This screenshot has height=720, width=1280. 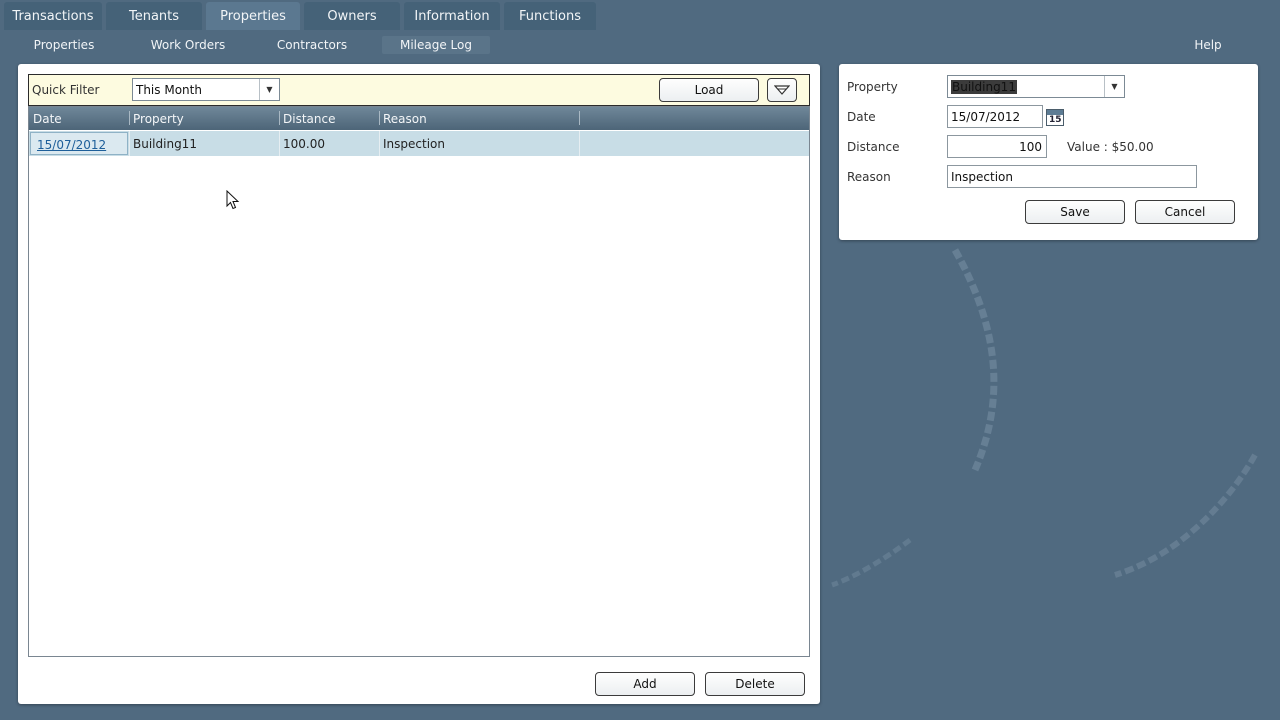 What do you see at coordinates (304, 144) in the screenshot?
I see `row-distance: 100.00` at bounding box center [304, 144].